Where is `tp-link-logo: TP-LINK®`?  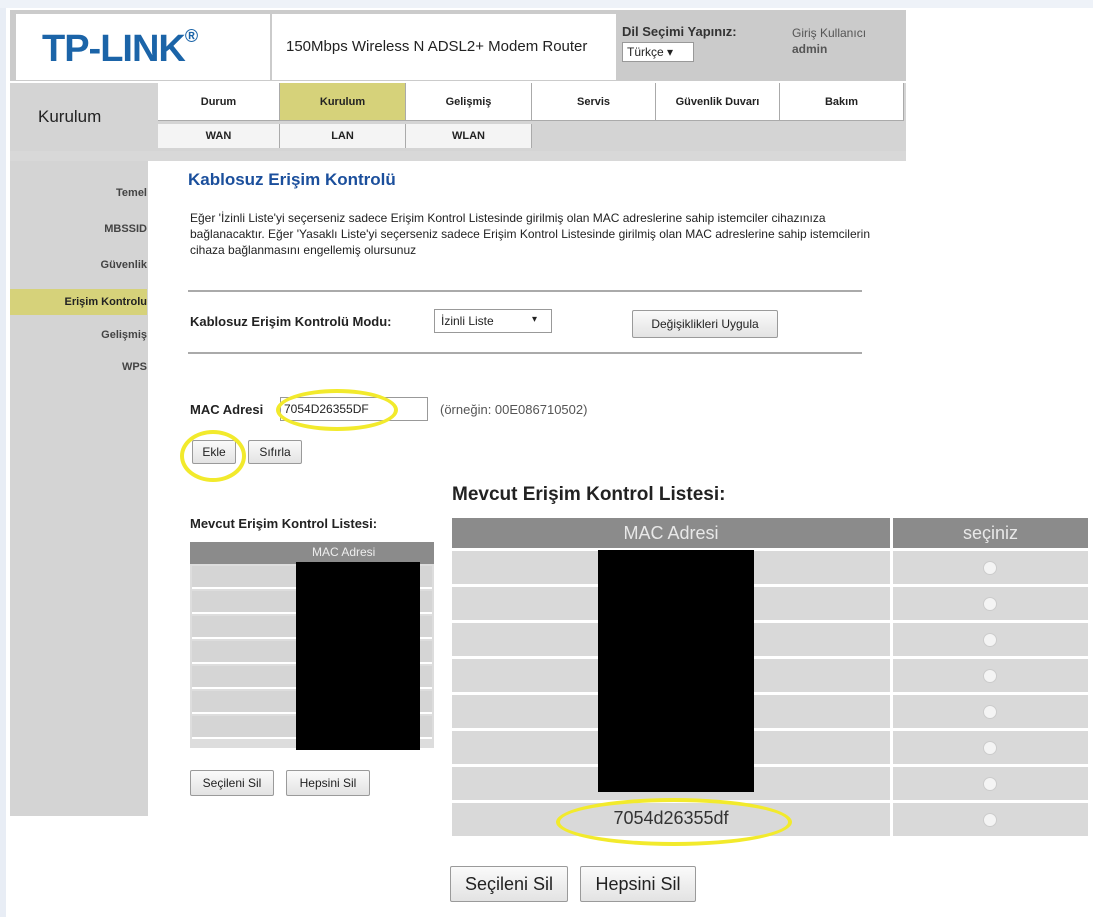
tp-link-logo: TP-LINK® is located at coordinates (120, 48).